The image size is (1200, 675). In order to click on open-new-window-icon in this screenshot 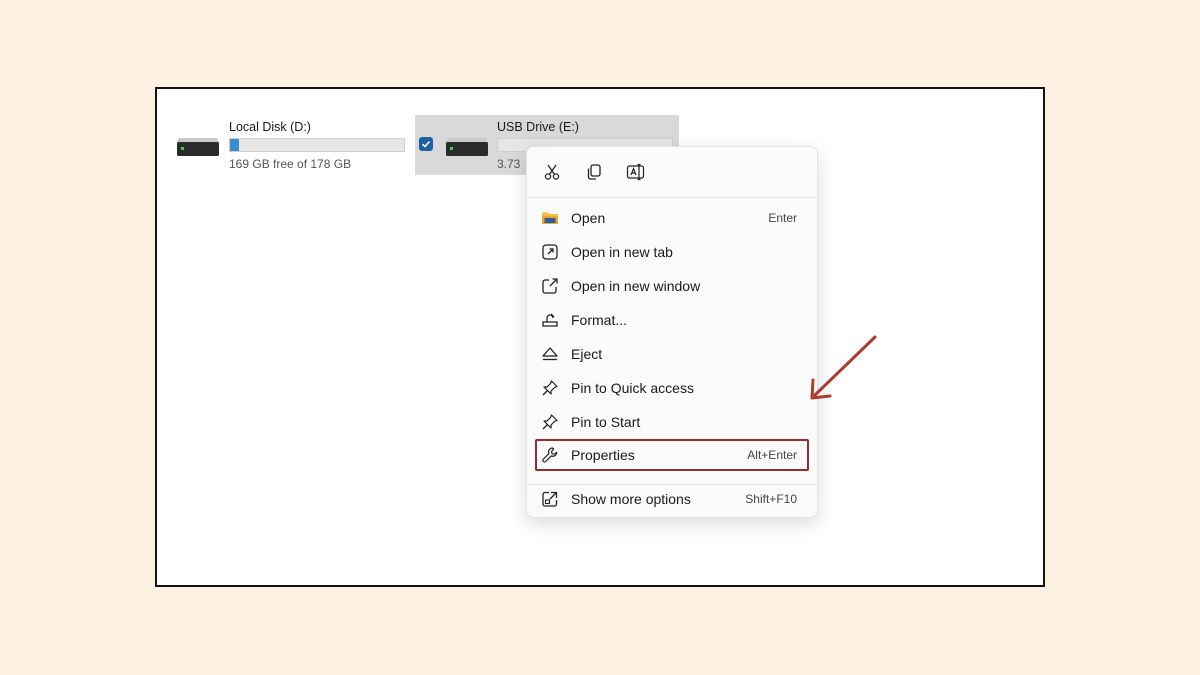, I will do `click(550, 286)`.